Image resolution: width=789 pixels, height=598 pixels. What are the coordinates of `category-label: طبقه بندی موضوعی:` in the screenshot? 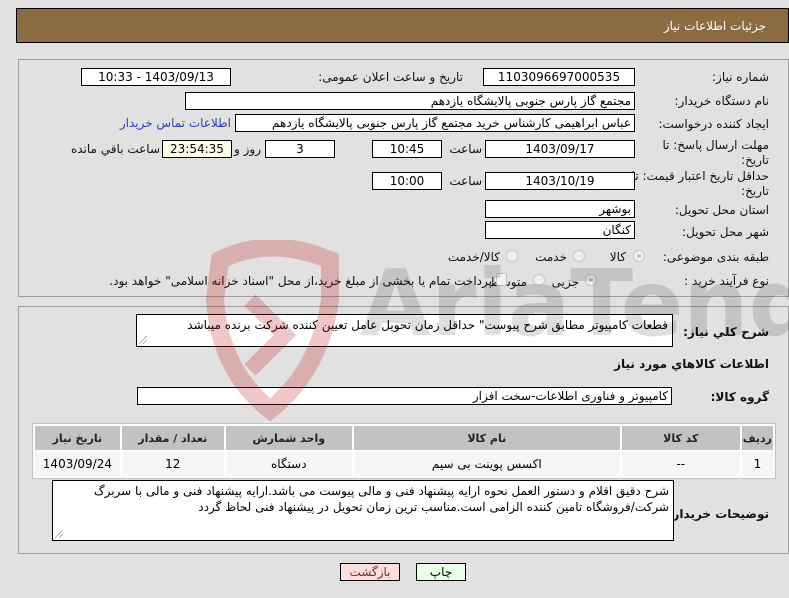 It's located at (715, 257).